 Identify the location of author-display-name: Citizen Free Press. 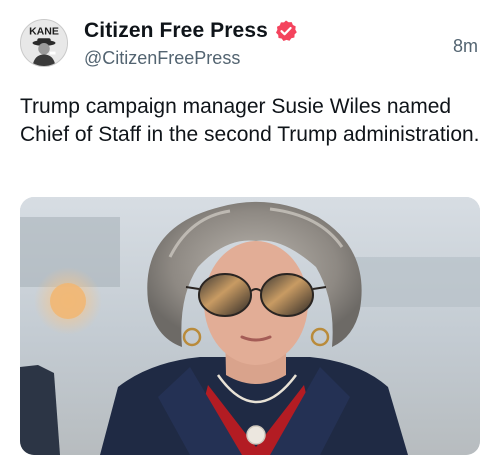
(176, 31).